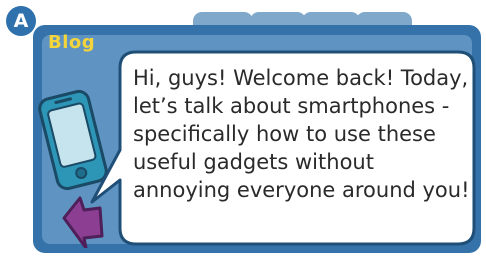 The width and height of the screenshot is (486, 260). I want to click on post-line: Hi, guys! Welcome back! Today,, so click(301, 78).